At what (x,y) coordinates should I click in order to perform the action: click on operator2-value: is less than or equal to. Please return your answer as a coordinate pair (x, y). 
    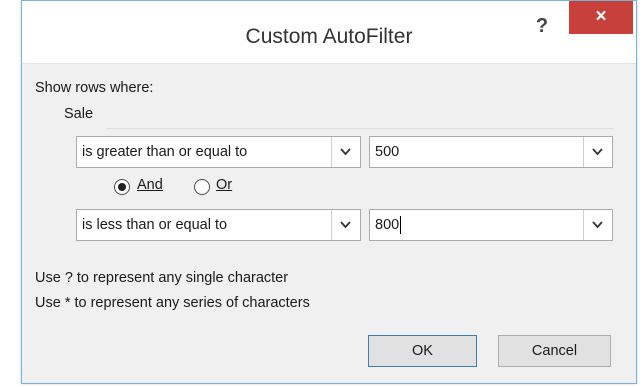
    Looking at the image, I should click on (155, 225).